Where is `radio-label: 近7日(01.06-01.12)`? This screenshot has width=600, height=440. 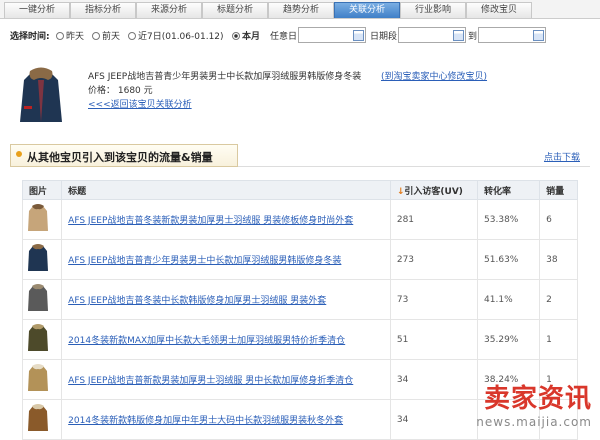
radio-label: 近7日(01.06-01.12) is located at coordinates (181, 37).